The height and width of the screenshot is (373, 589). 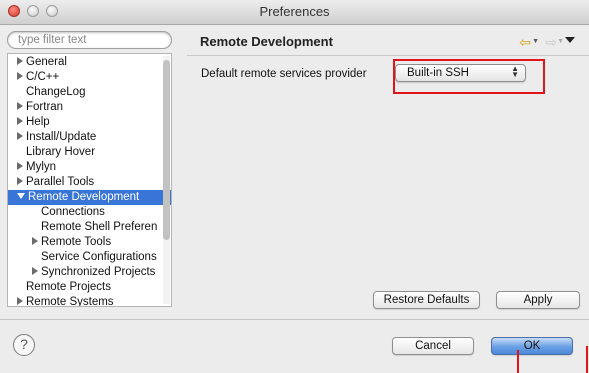 I want to click on forward-arrow-icon: ⇨, so click(x=551, y=42).